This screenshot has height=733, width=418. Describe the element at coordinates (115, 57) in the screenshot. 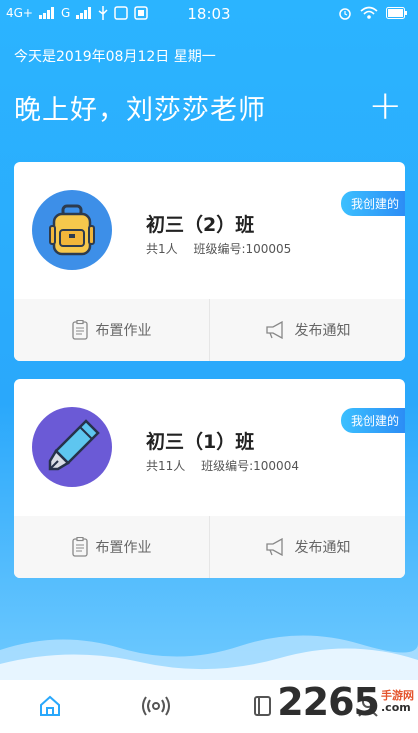

I see `date-text: 今天是2019年08月12日 星期一` at that location.